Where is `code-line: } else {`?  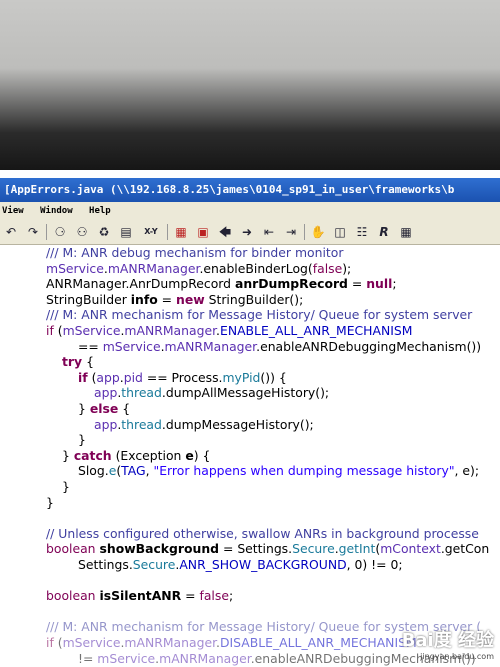
code-line: } else { is located at coordinates (104, 408).